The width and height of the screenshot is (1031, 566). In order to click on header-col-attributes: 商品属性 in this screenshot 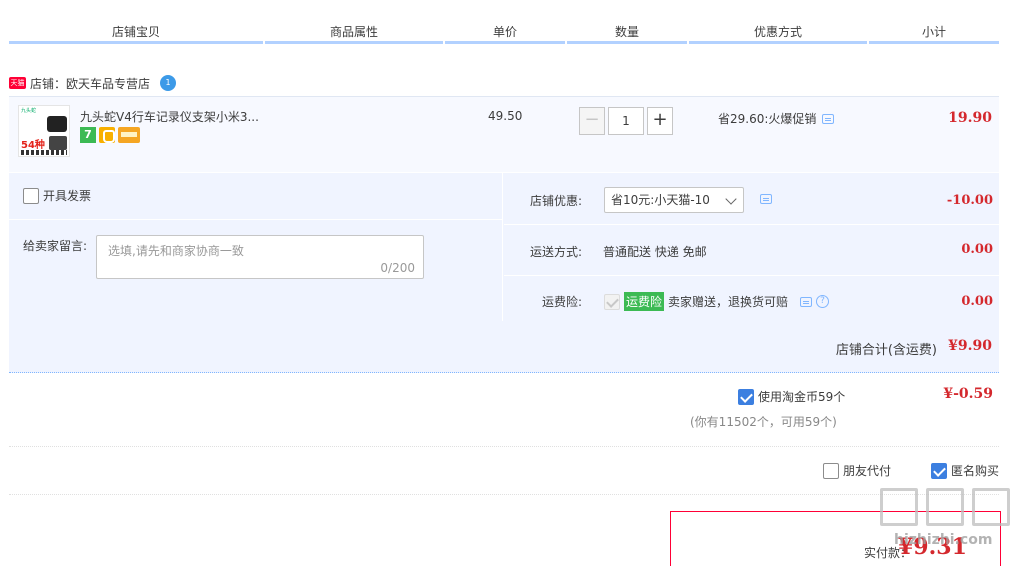, I will do `click(353, 32)`.